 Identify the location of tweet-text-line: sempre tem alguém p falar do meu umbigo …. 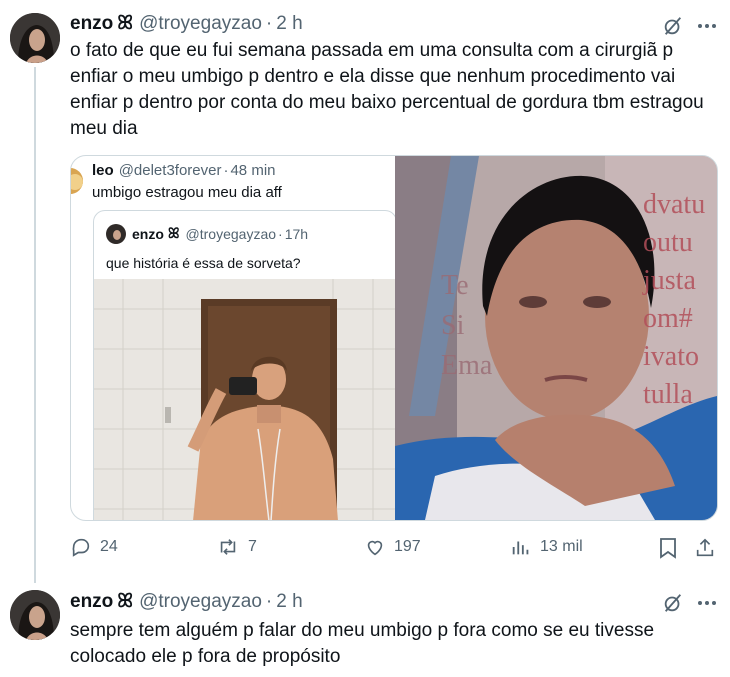
(362, 630).